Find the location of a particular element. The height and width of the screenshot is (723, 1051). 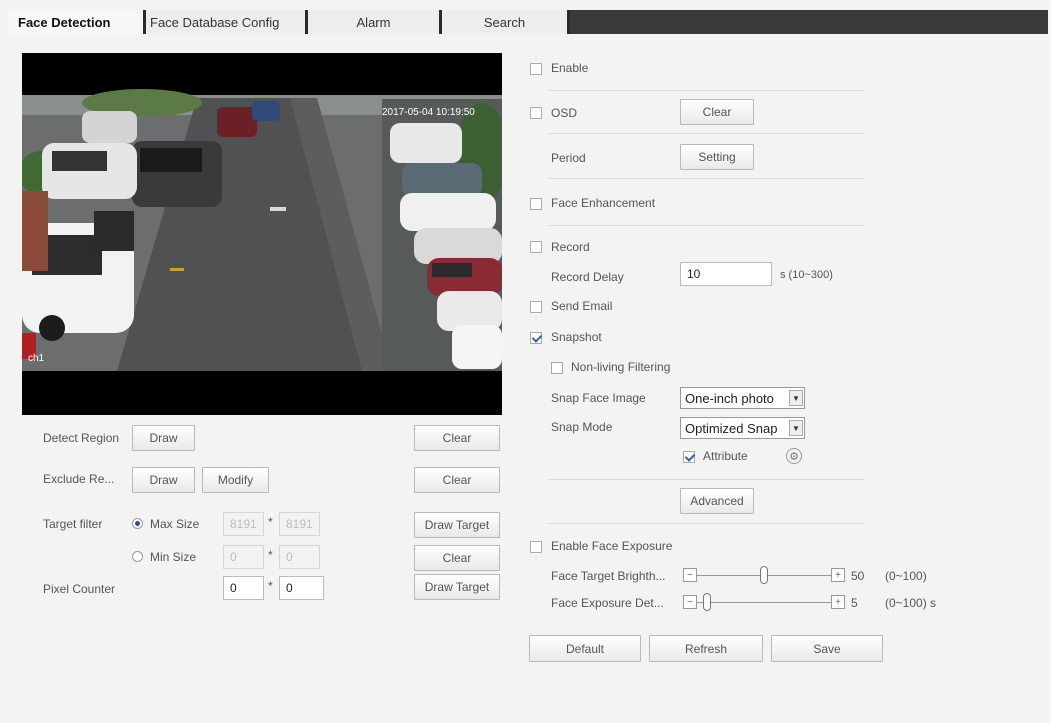

record-label: Record is located at coordinates (570, 247).